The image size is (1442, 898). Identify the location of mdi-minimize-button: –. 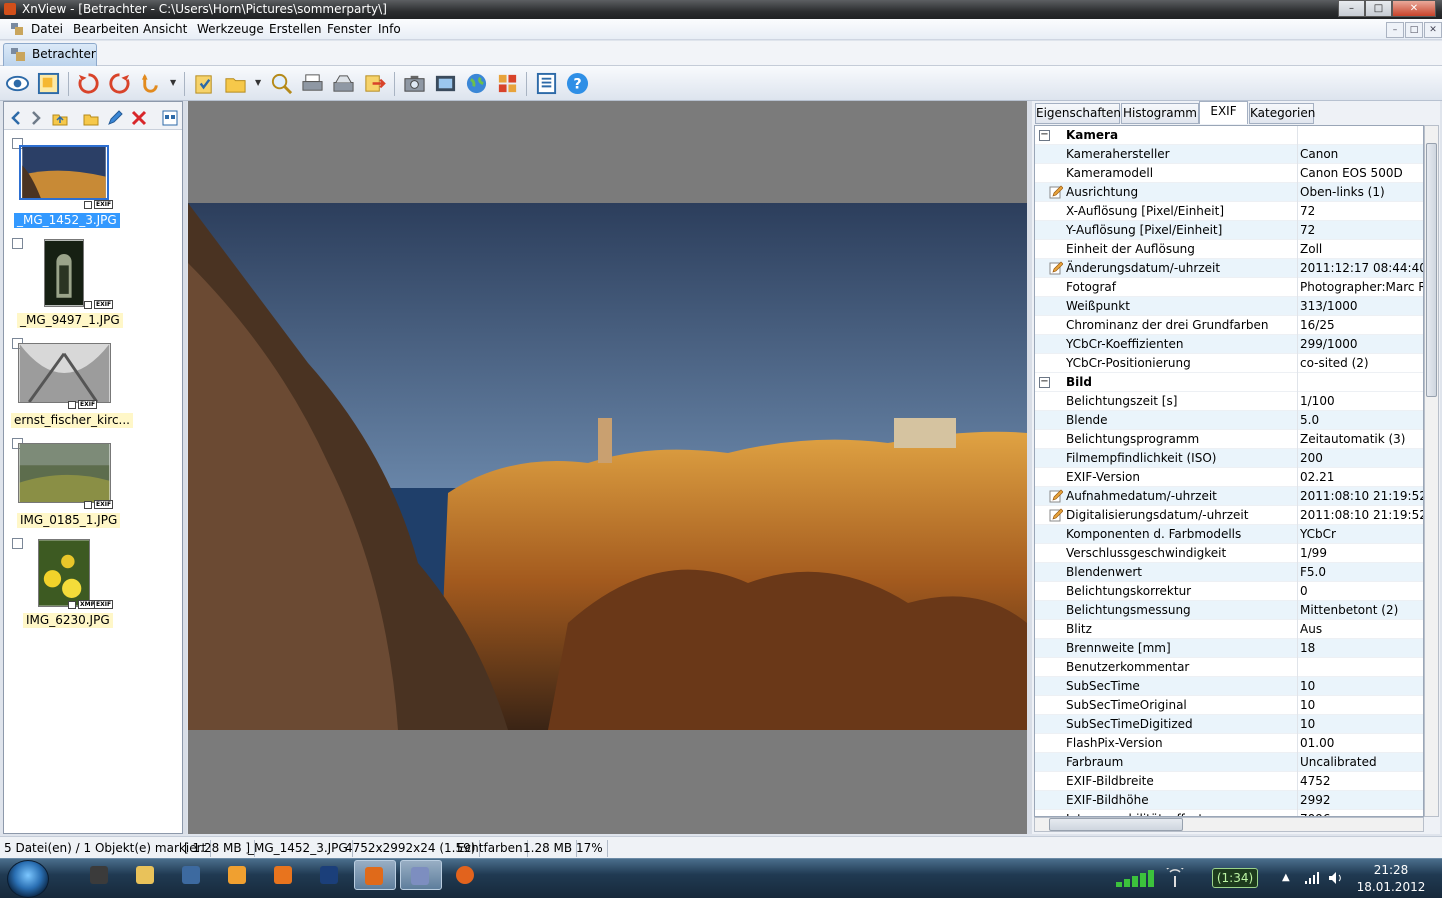
(1395, 30).